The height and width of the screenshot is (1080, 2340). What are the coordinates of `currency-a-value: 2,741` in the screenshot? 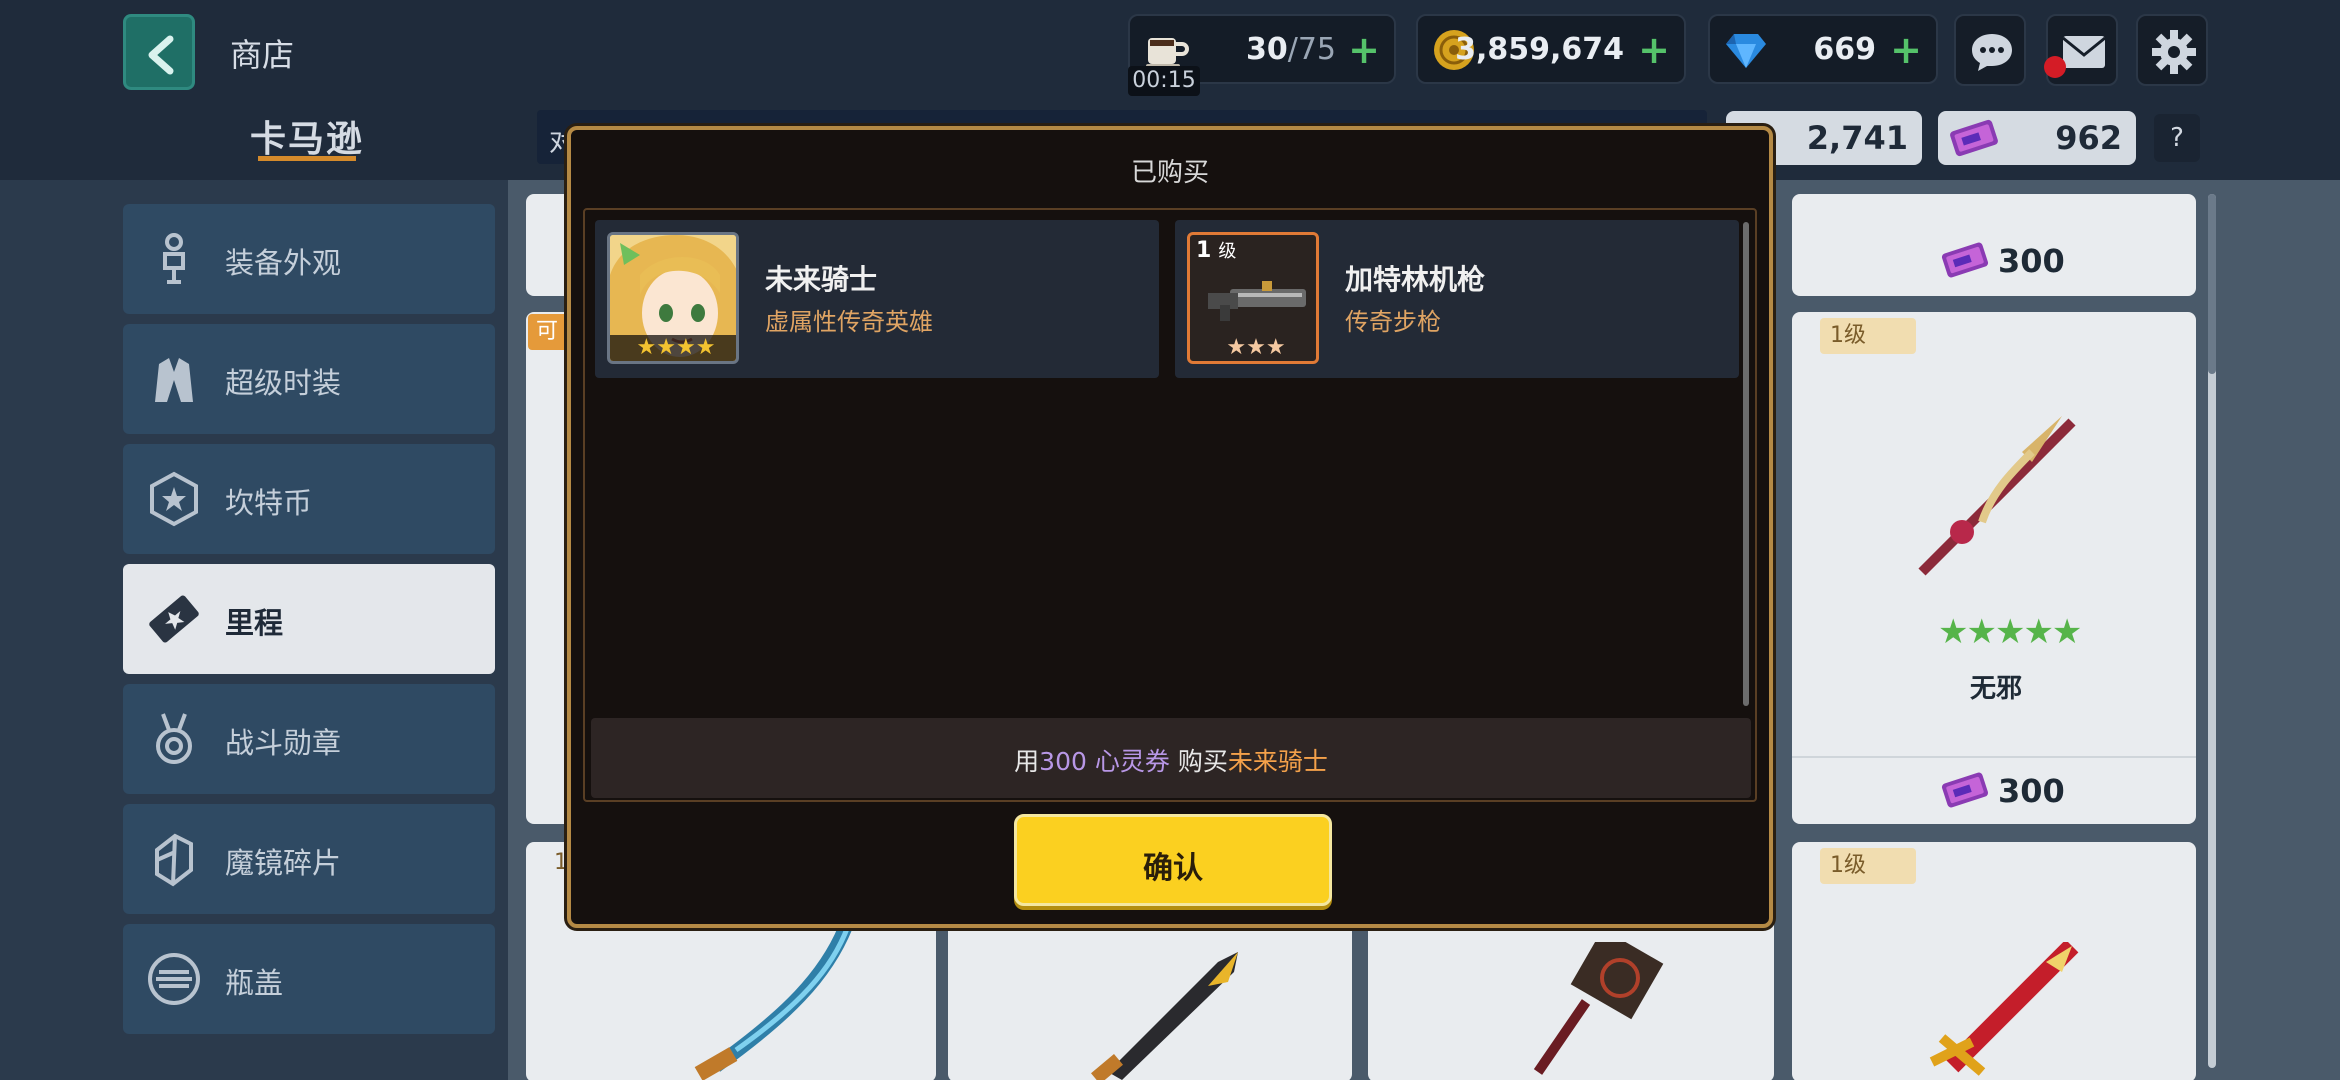 It's located at (1857, 138).